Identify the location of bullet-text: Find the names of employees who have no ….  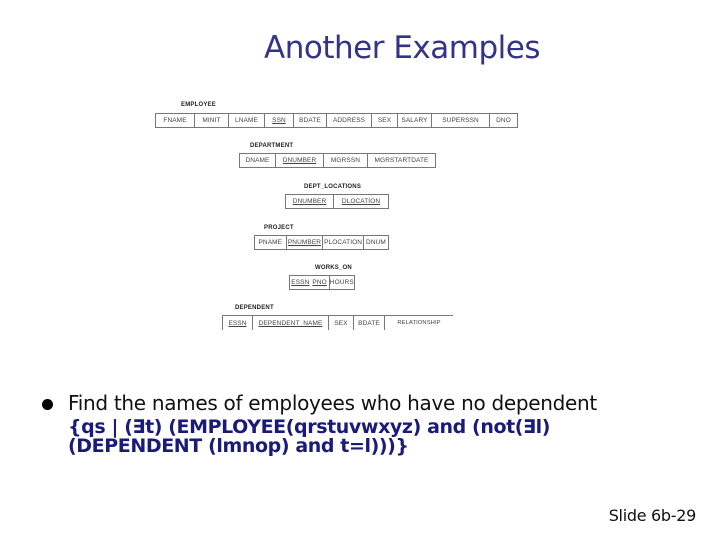
(332, 403).